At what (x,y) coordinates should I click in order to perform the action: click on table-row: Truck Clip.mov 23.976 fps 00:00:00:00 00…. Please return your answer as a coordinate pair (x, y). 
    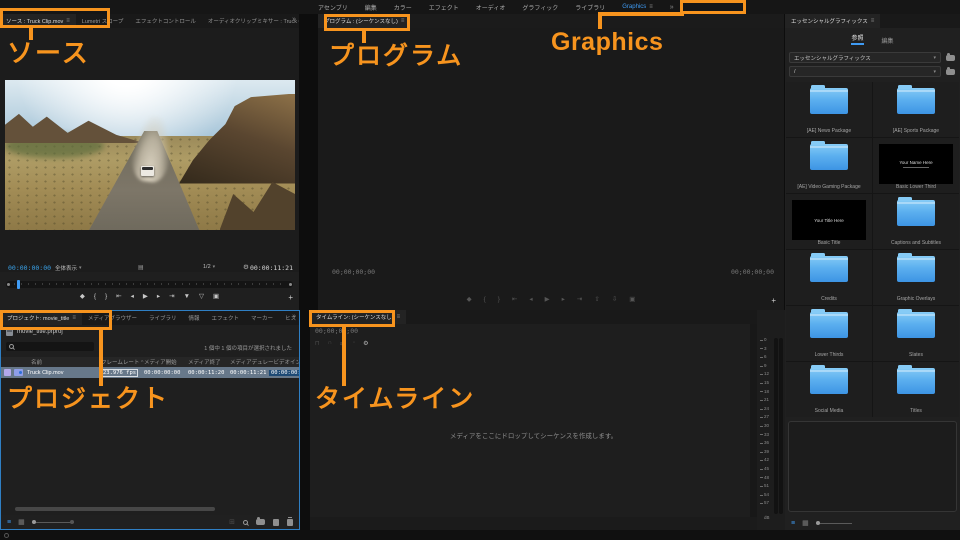
    Looking at the image, I should click on (150, 372).